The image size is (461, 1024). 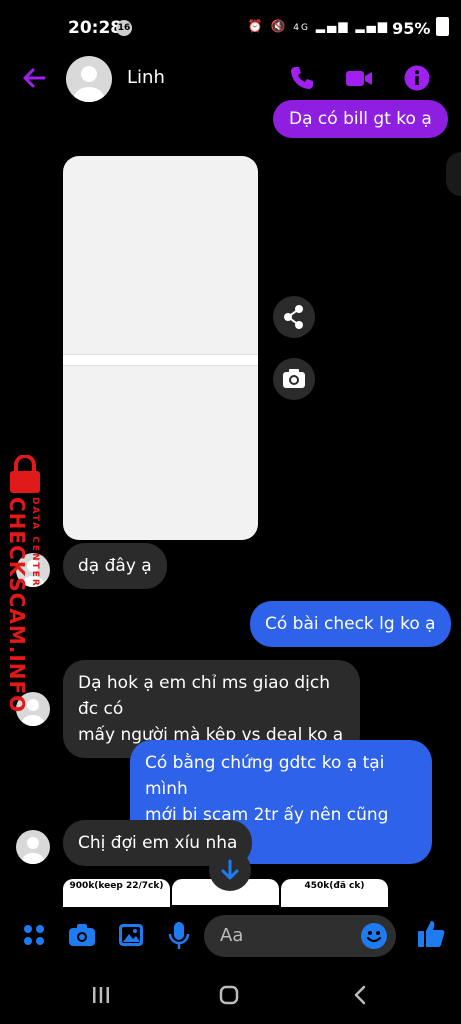 What do you see at coordinates (115, 566) in the screenshot?
I see `message-incoming: dạ đây ạ` at bounding box center [115, 566].